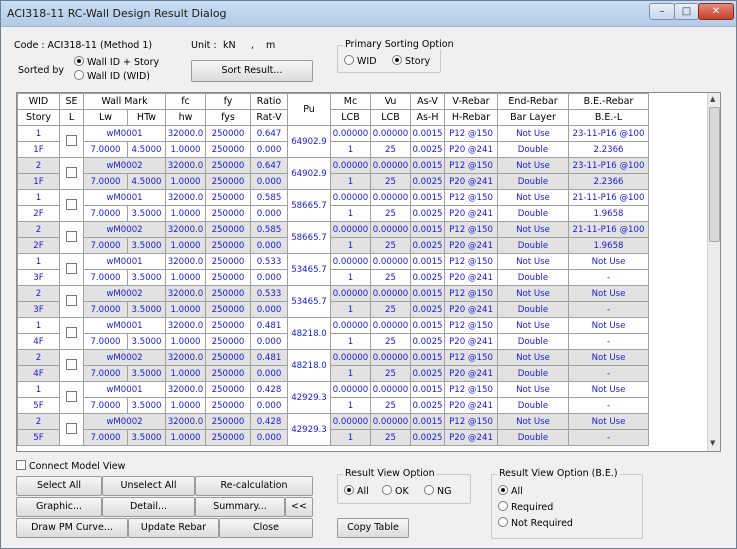 The image size is (737, 549). What do you see at coordinates (608, 101) in the screenshot?
I see `header-be-rebar: B.E.-Rebar` at bounding box center [608, 101].